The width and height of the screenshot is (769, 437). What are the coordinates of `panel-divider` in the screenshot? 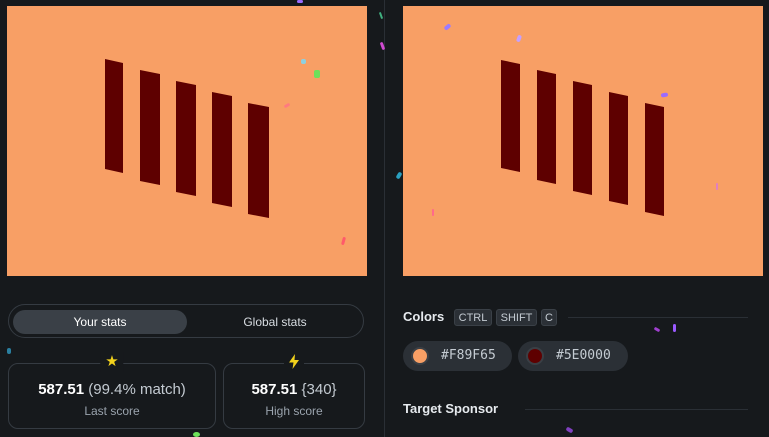 It's located at (384, 218).